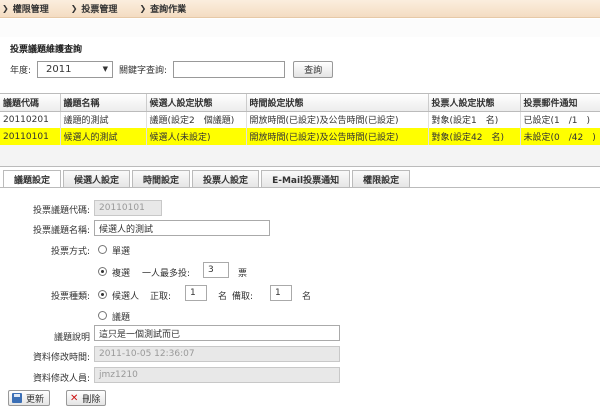 The height and width of the screenshot is (407, 600). Describe the element at coordinates (30, 10) in the screenshot. I see `breadcrumb-label: 權限管理` at that location.